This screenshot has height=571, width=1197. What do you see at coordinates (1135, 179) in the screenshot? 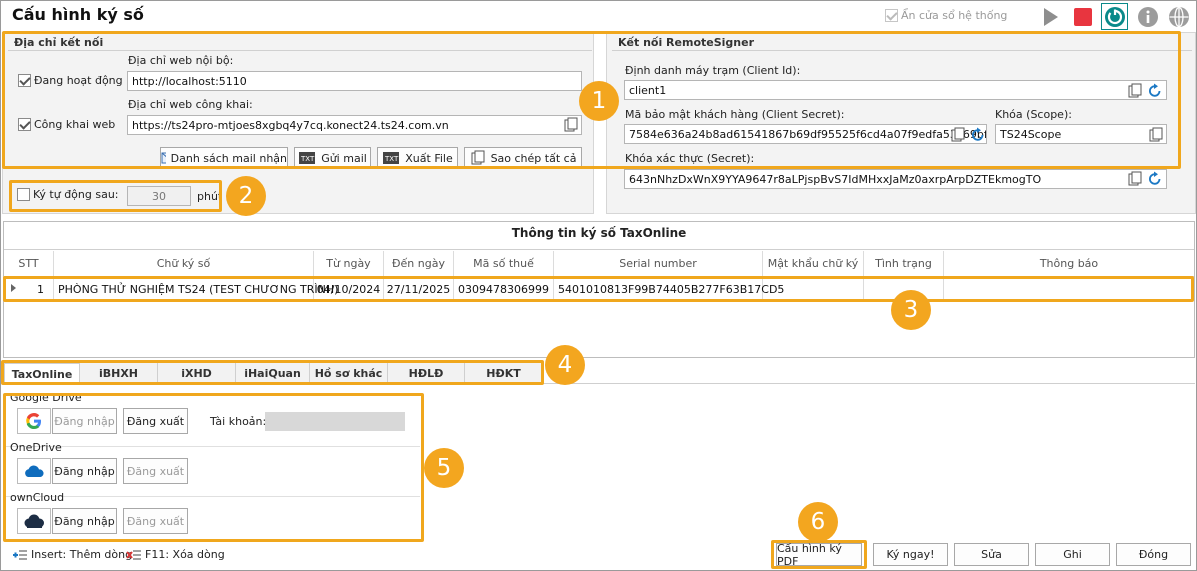
I see `copy-icon` at bounding box center [1135, 179].